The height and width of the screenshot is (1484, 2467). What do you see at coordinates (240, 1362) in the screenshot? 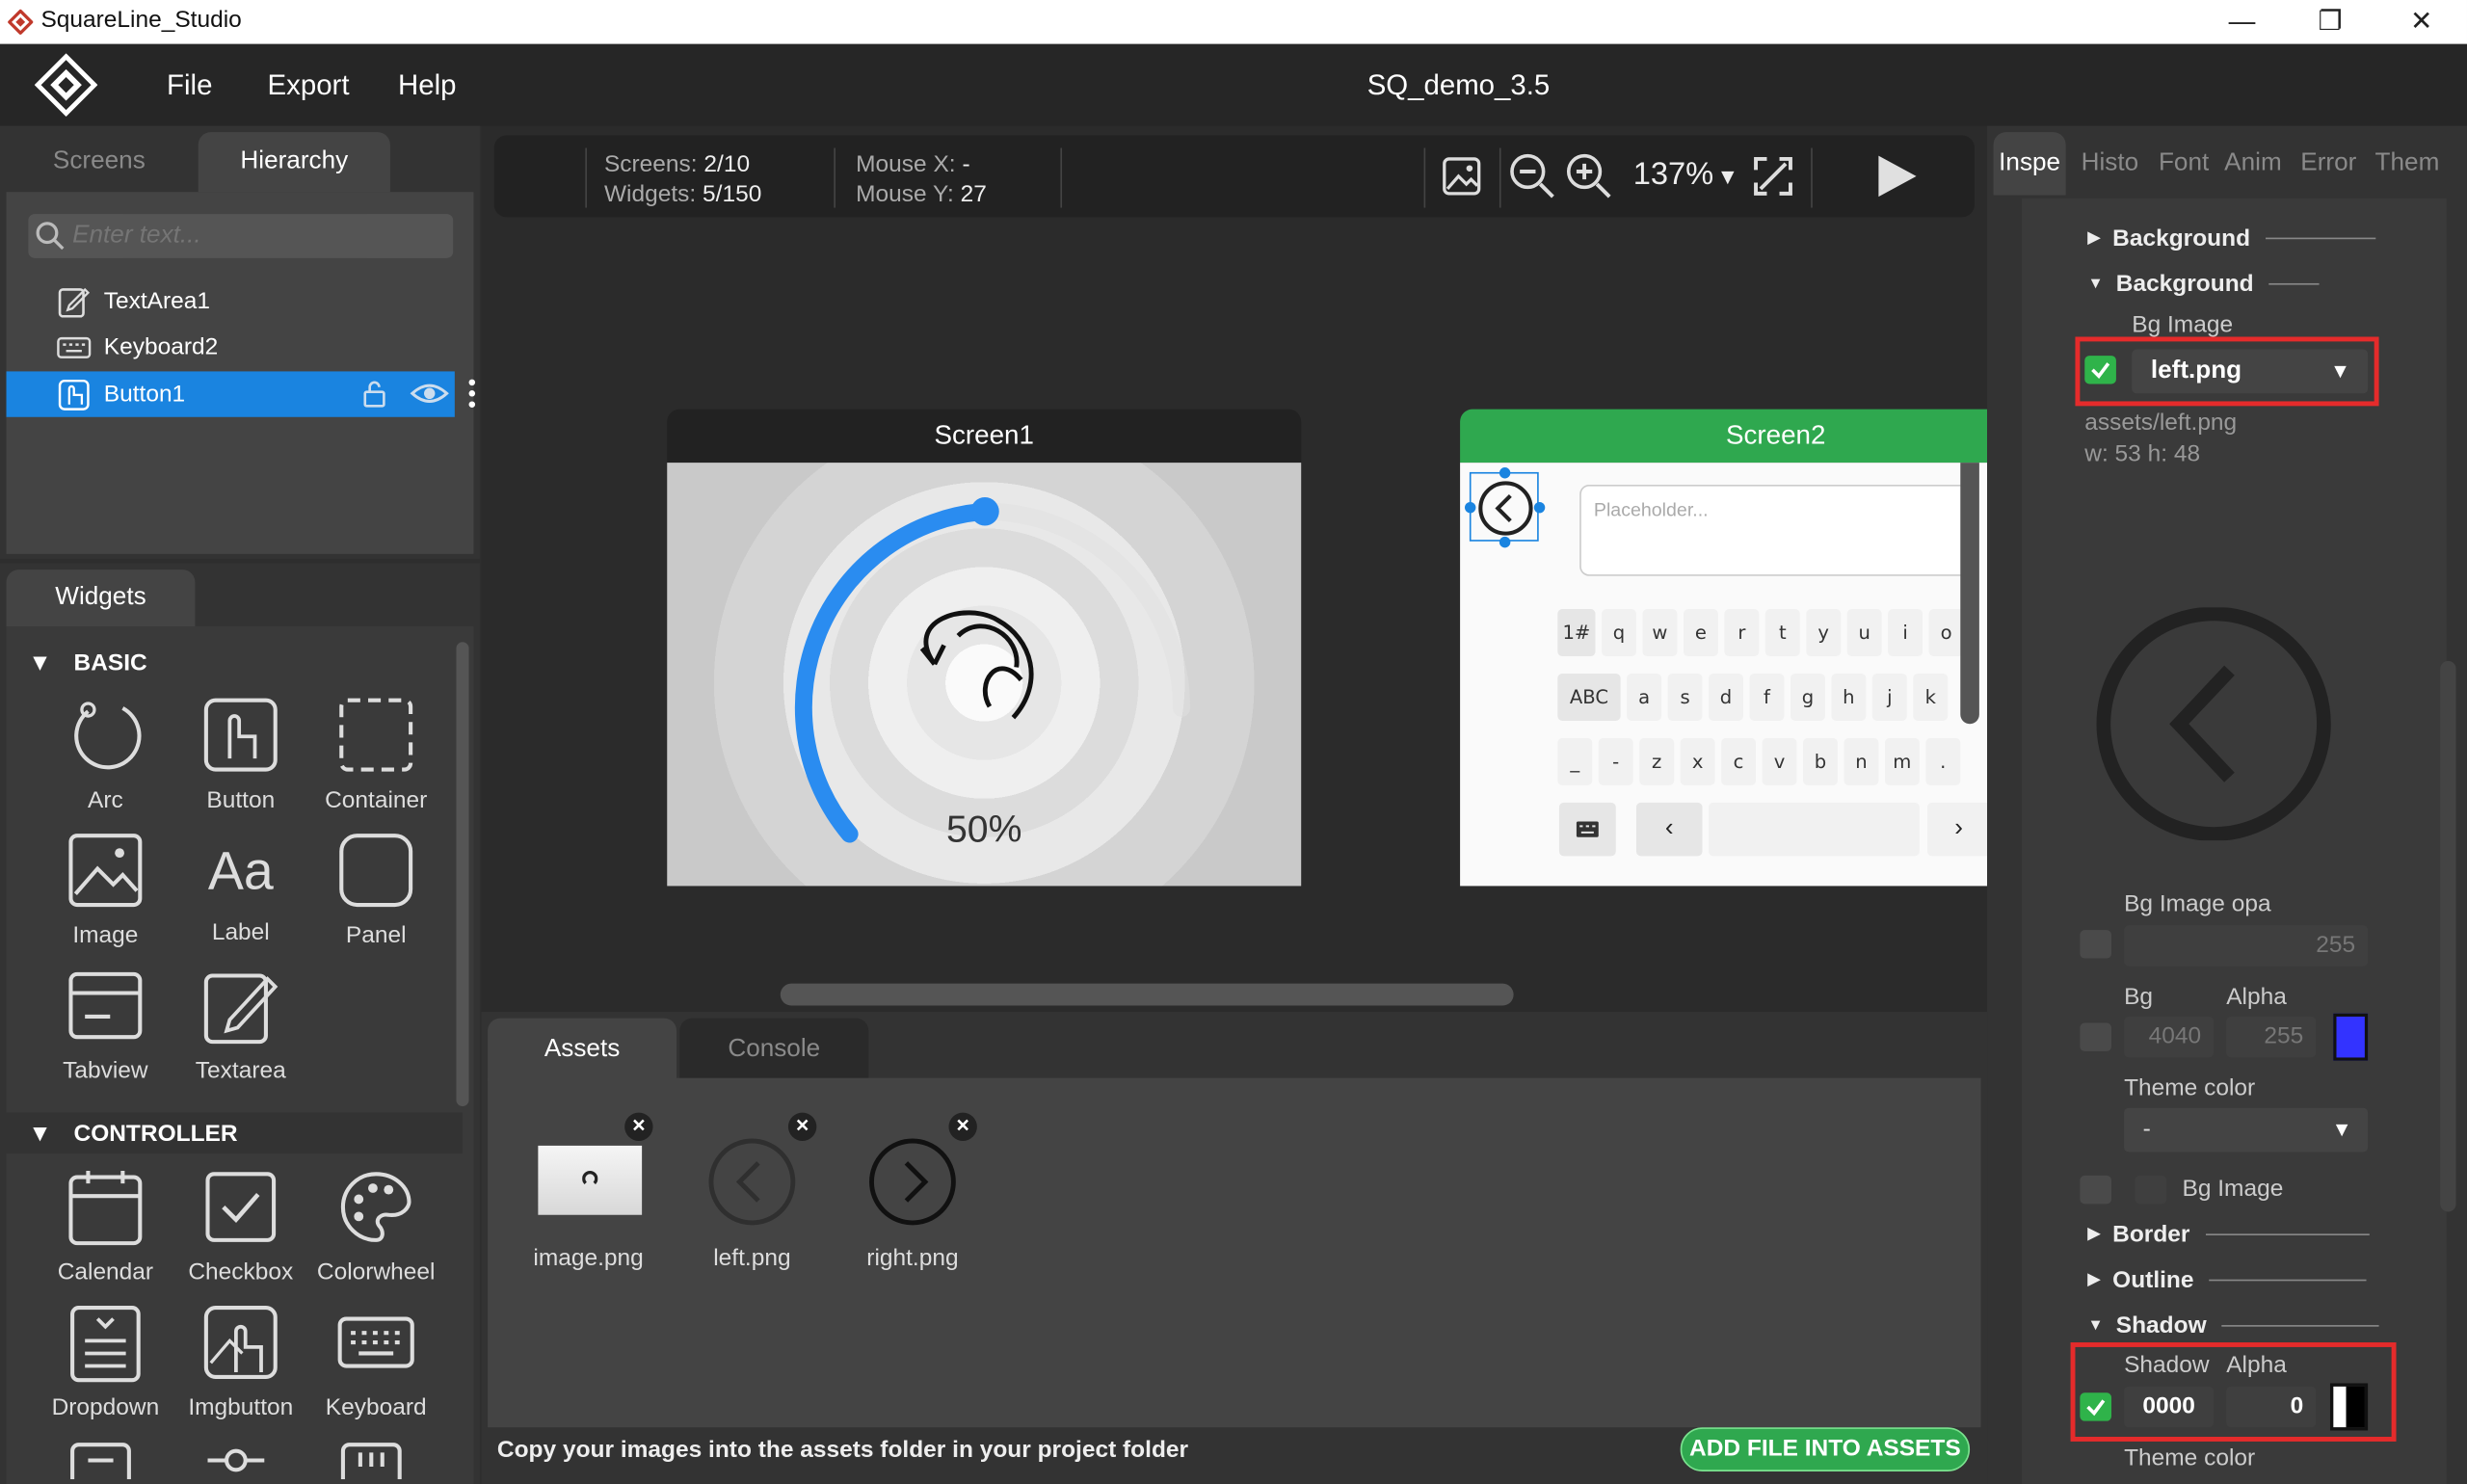
I see `widget-imgbutton: Imgbutton` at bounding box center [240, 1362].